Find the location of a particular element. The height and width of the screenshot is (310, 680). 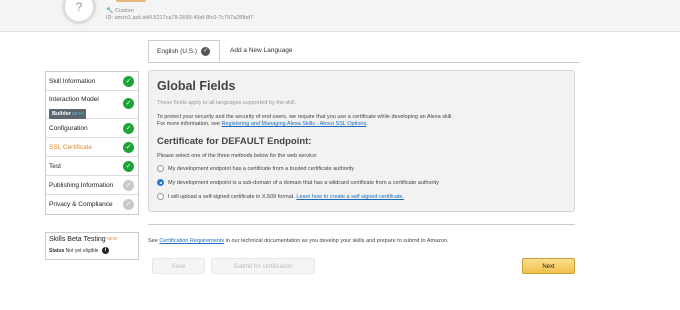

tab-english-us: English (U.S.) ✓ is located at coordinates (184, 51).